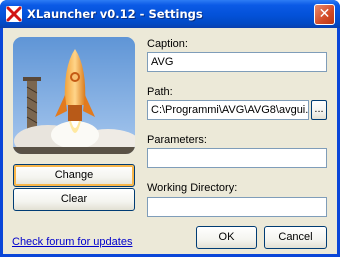 The height and width of the screenshot is (257, 340). What do you see at coordinates (226, 237) in the screenshot?
I see `ok-button: OK` at bounding box center [226, 237].